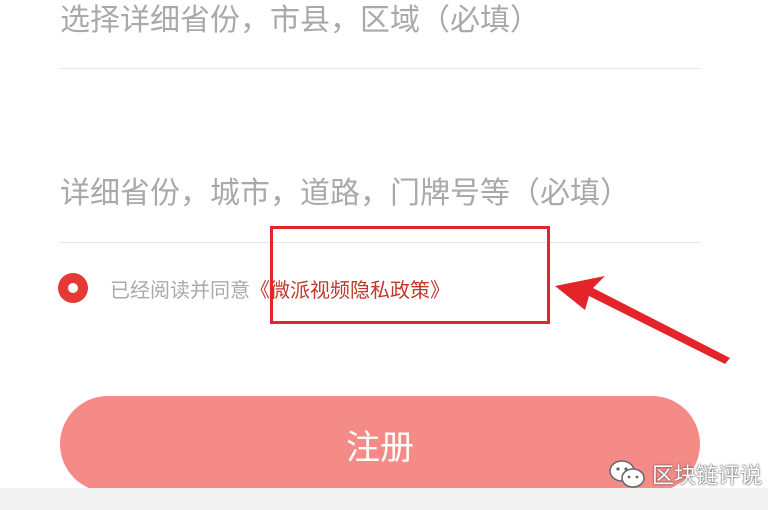 This screenshot has width=768, height=510. I want to click on address-input, so click(380, 193).